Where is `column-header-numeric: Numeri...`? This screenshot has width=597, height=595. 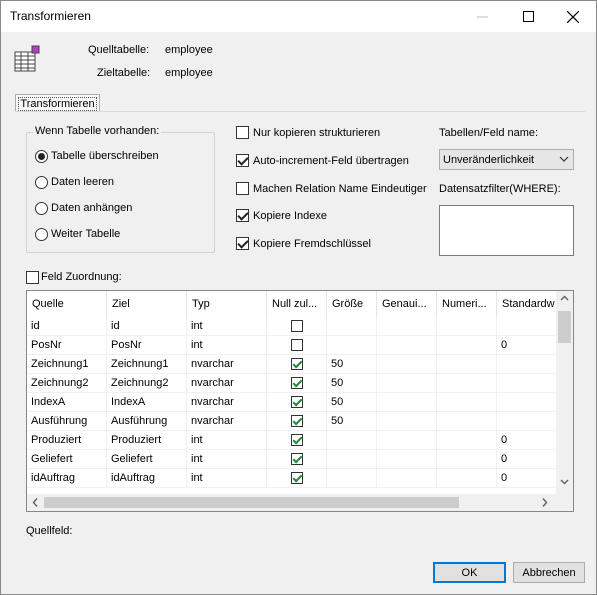 column-header-numeric: Numeri... is located at coordinates (467, 304).